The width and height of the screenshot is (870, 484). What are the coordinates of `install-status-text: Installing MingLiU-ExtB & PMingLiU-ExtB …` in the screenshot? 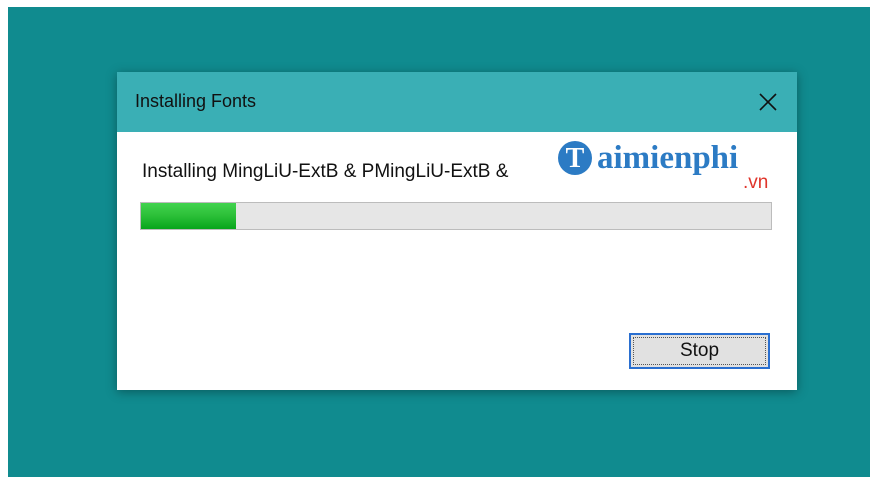 It's located at (325, 171).